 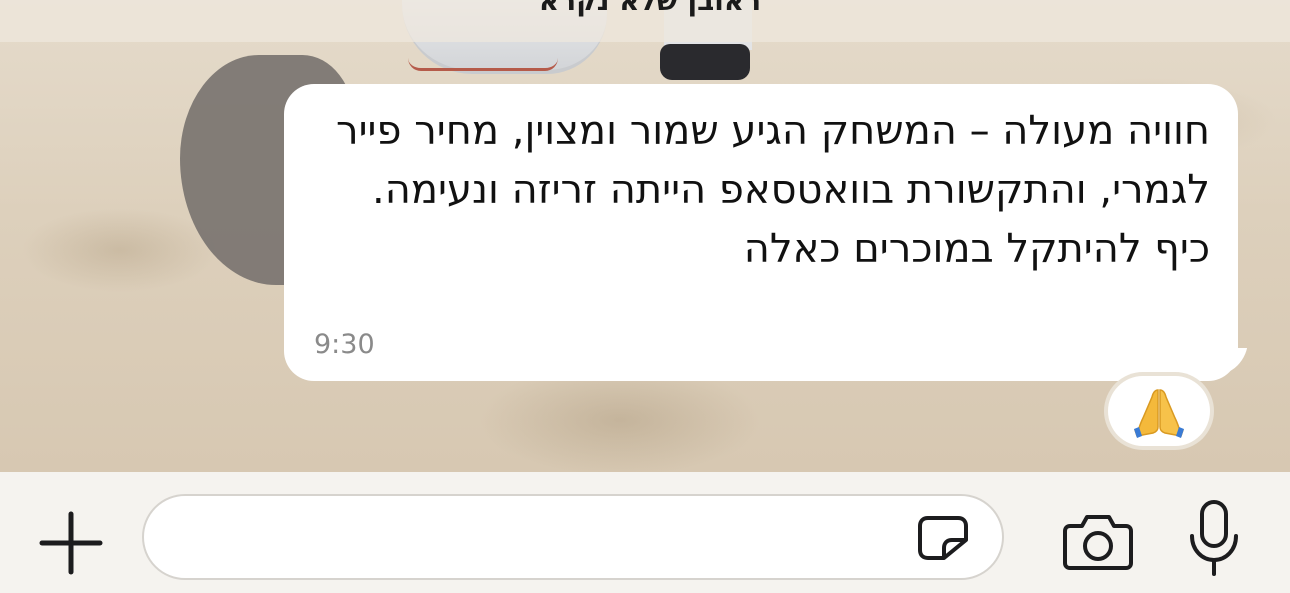 What do you see at coordinates (1159, 413) in the screenshot?
I see `folded-hands-icon` at bounding box center [1159, 413].